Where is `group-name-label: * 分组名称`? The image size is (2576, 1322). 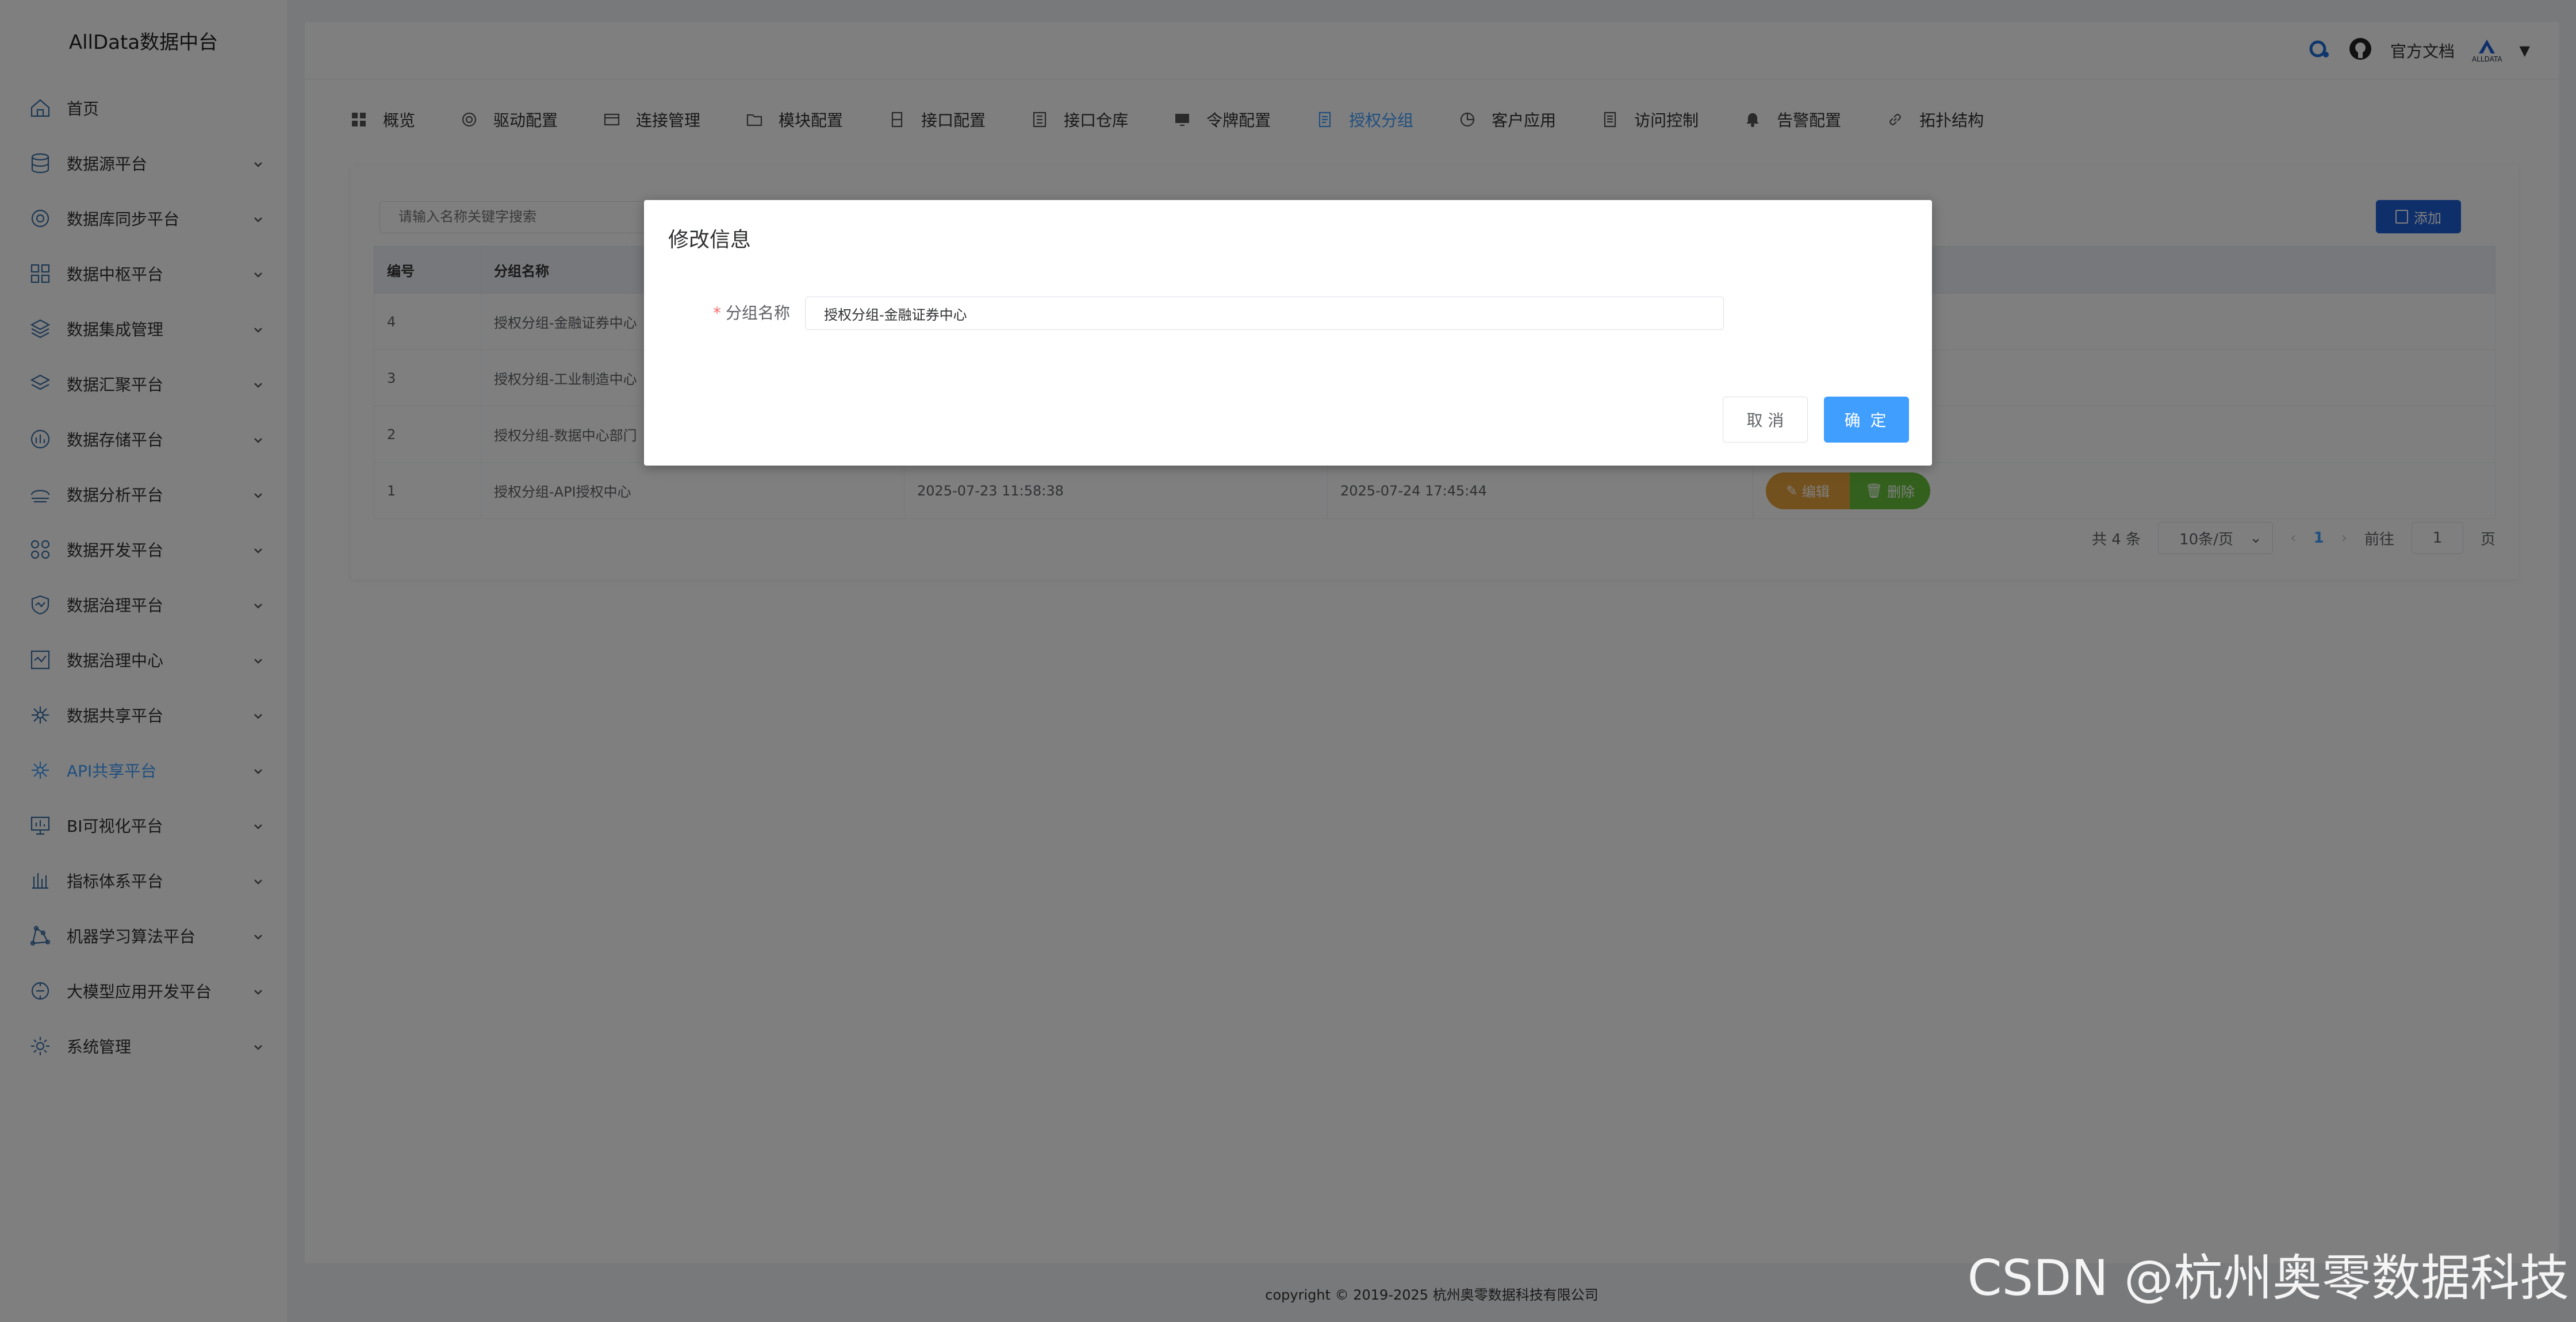 group-name-label: * 分组名称 is located at coordinates (751, 312).